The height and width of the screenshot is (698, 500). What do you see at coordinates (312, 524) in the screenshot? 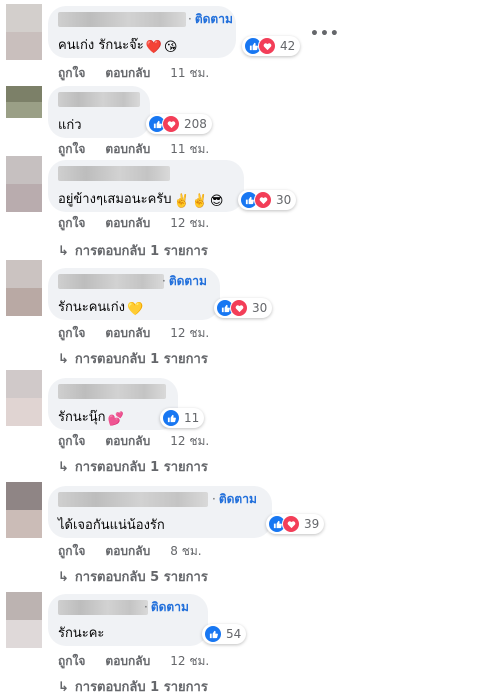
I see `reaction-count: 39` at bounding box center [312, 524].